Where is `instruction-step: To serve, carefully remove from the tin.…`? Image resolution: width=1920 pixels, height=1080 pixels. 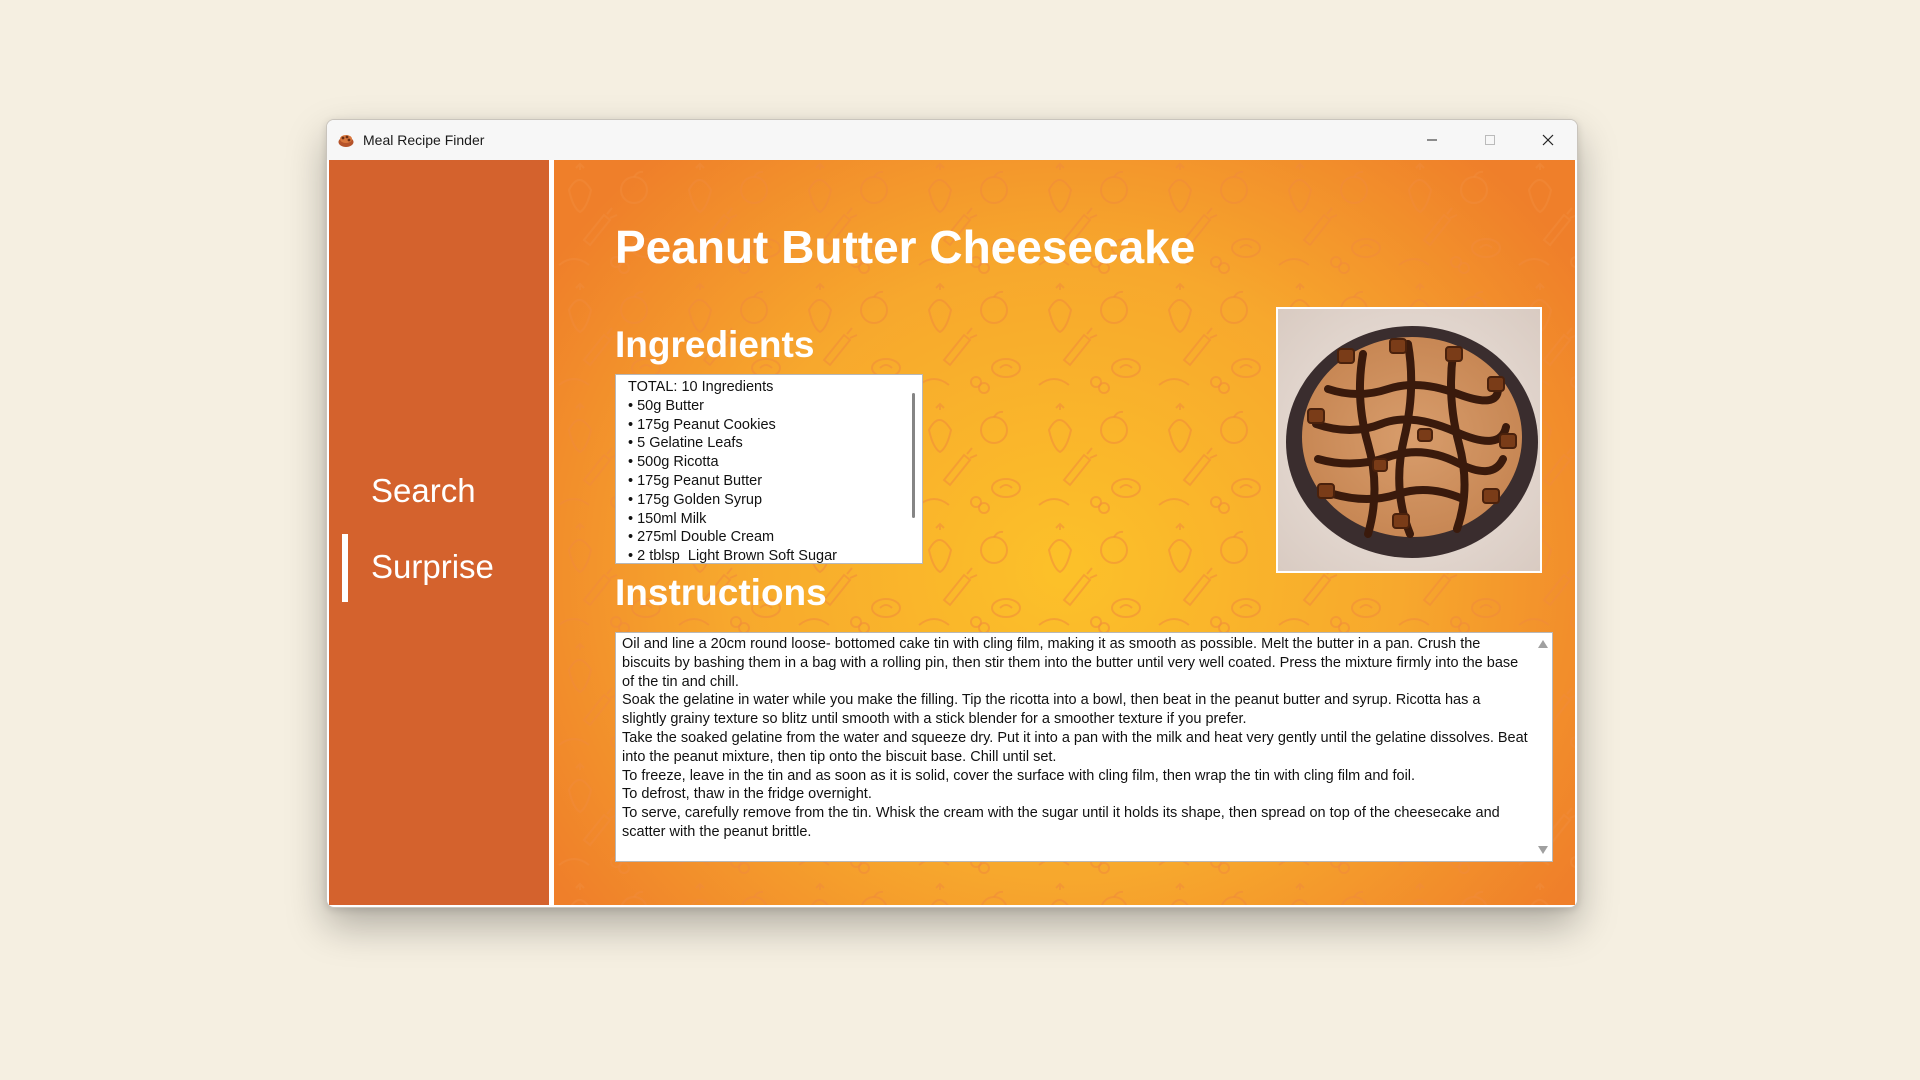 instruction-step: To serve, carefully remove from the tin.… is located at coordinates (1061, 822).